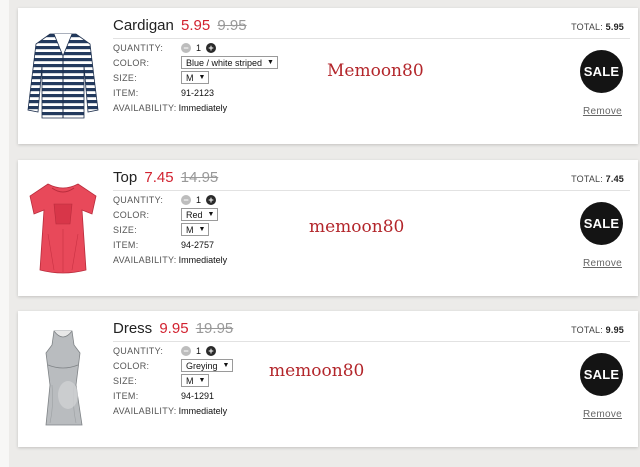  What do you see at coordinates (198, 244) in the screenshot?
I see `item-number: 94-2757` at bounding box center [198, 244].